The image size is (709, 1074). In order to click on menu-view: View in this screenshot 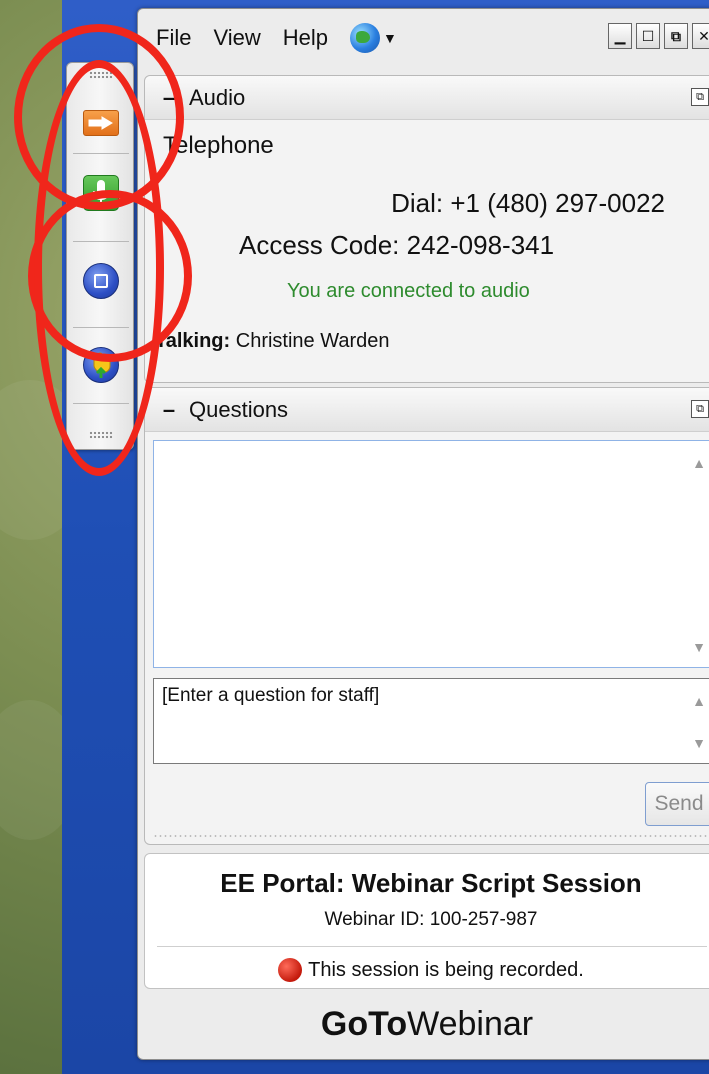, I will do `click(236, 38)`.